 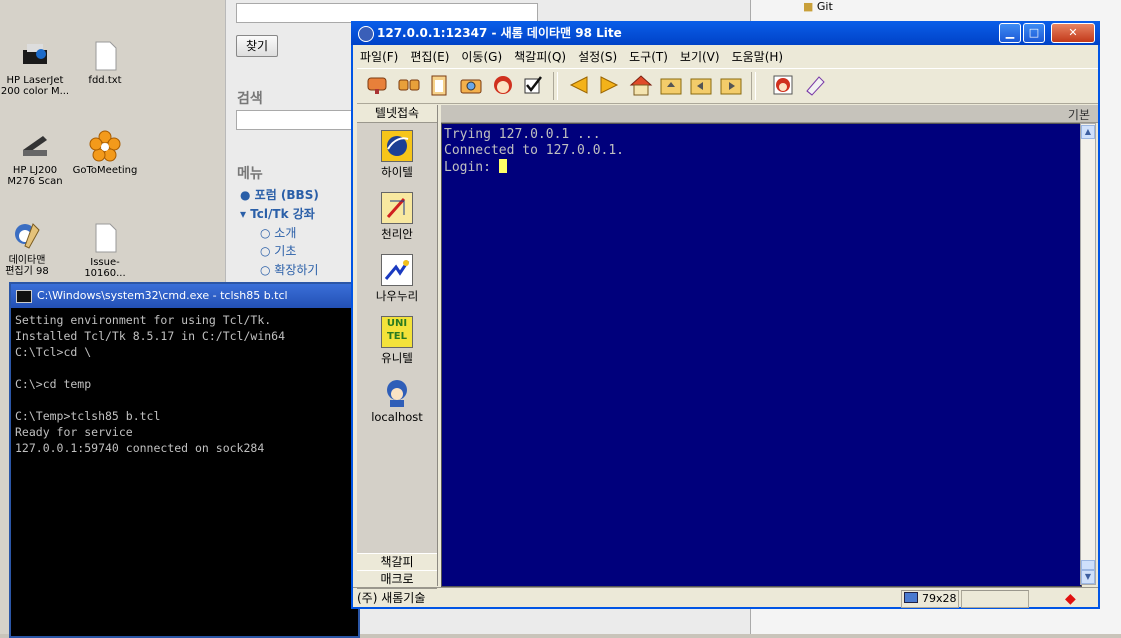 I want to click on unitel-icon: UNI TEL, so click(x=397, y=332).